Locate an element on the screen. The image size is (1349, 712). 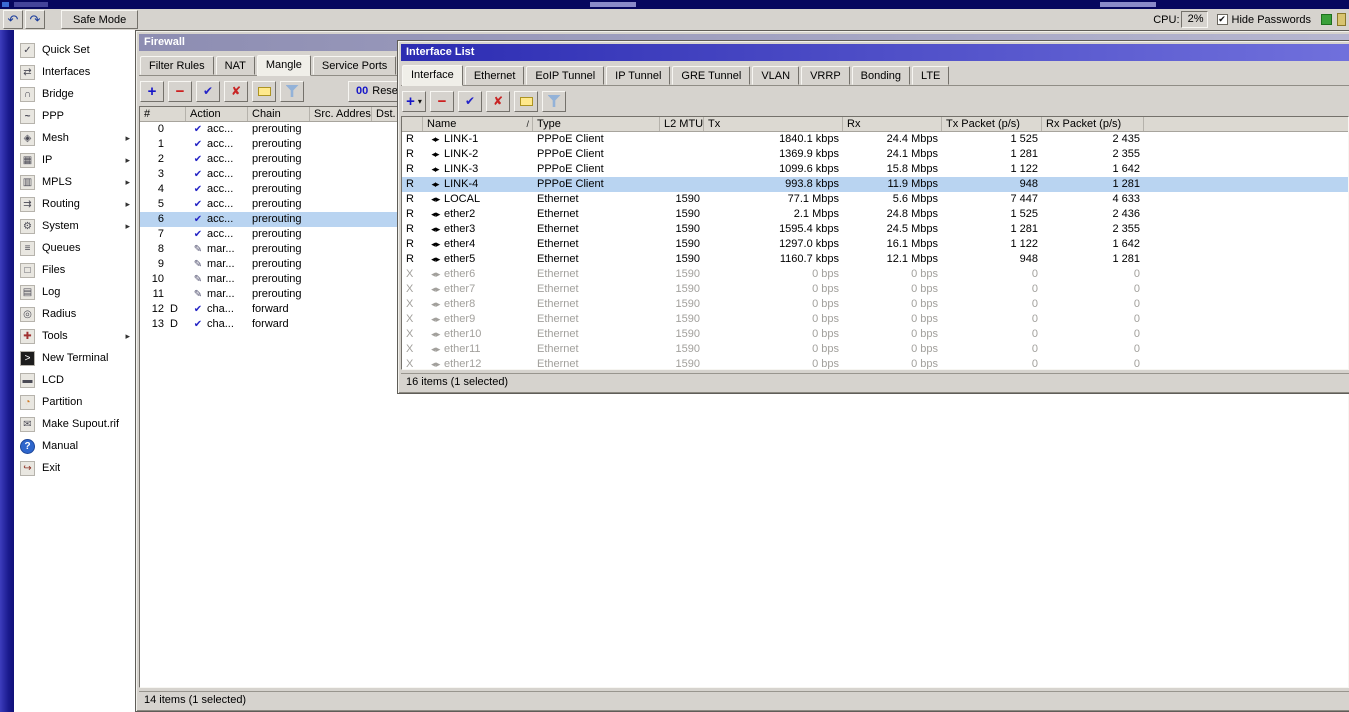
interface-list-tab-ip-tunnel: IP Tunnel is located at coordinates (638, 75).